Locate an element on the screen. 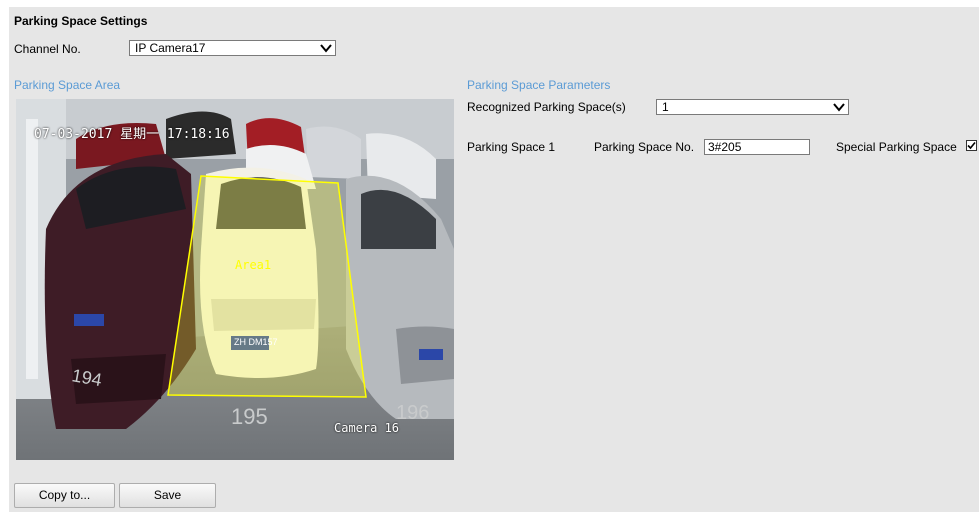 This screenshot has height=512, width=979. parking-space-parameters-label: Parking Space Parameters is located at coordinates (539, 85).